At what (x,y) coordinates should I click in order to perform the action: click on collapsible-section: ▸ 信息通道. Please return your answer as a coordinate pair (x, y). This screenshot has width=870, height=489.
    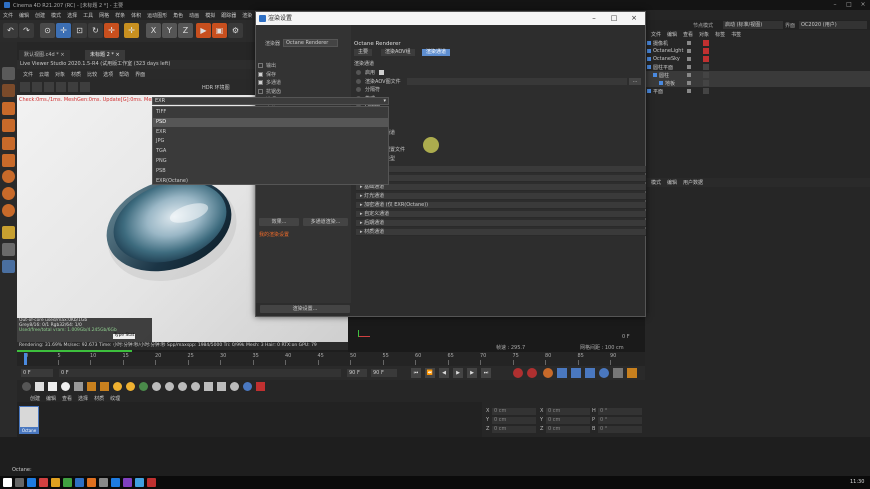
    Looking at the image, I should click on (501, 169).